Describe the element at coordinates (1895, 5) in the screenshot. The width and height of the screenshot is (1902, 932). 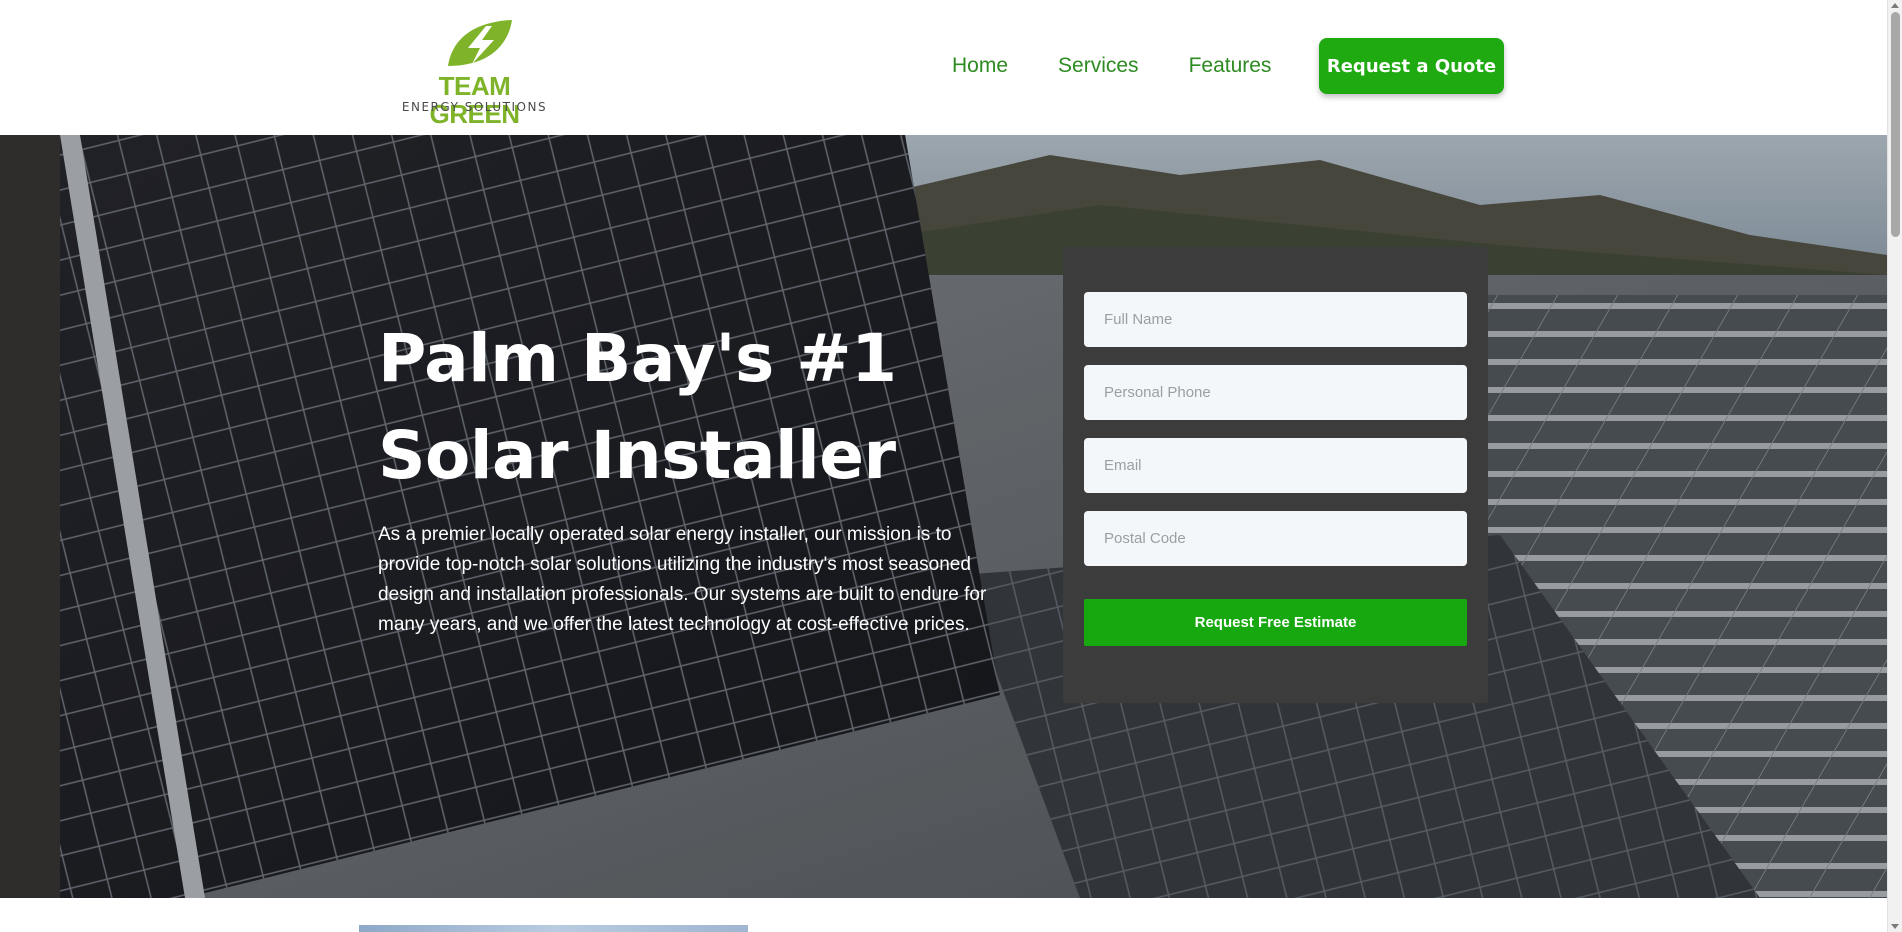
I see `scroll-up-icon` at that location.